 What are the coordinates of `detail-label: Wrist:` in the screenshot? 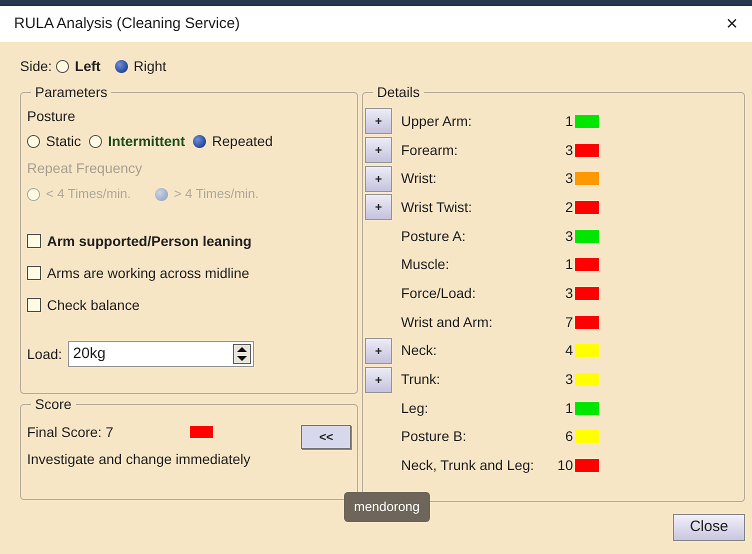 It's located at (419, 178).